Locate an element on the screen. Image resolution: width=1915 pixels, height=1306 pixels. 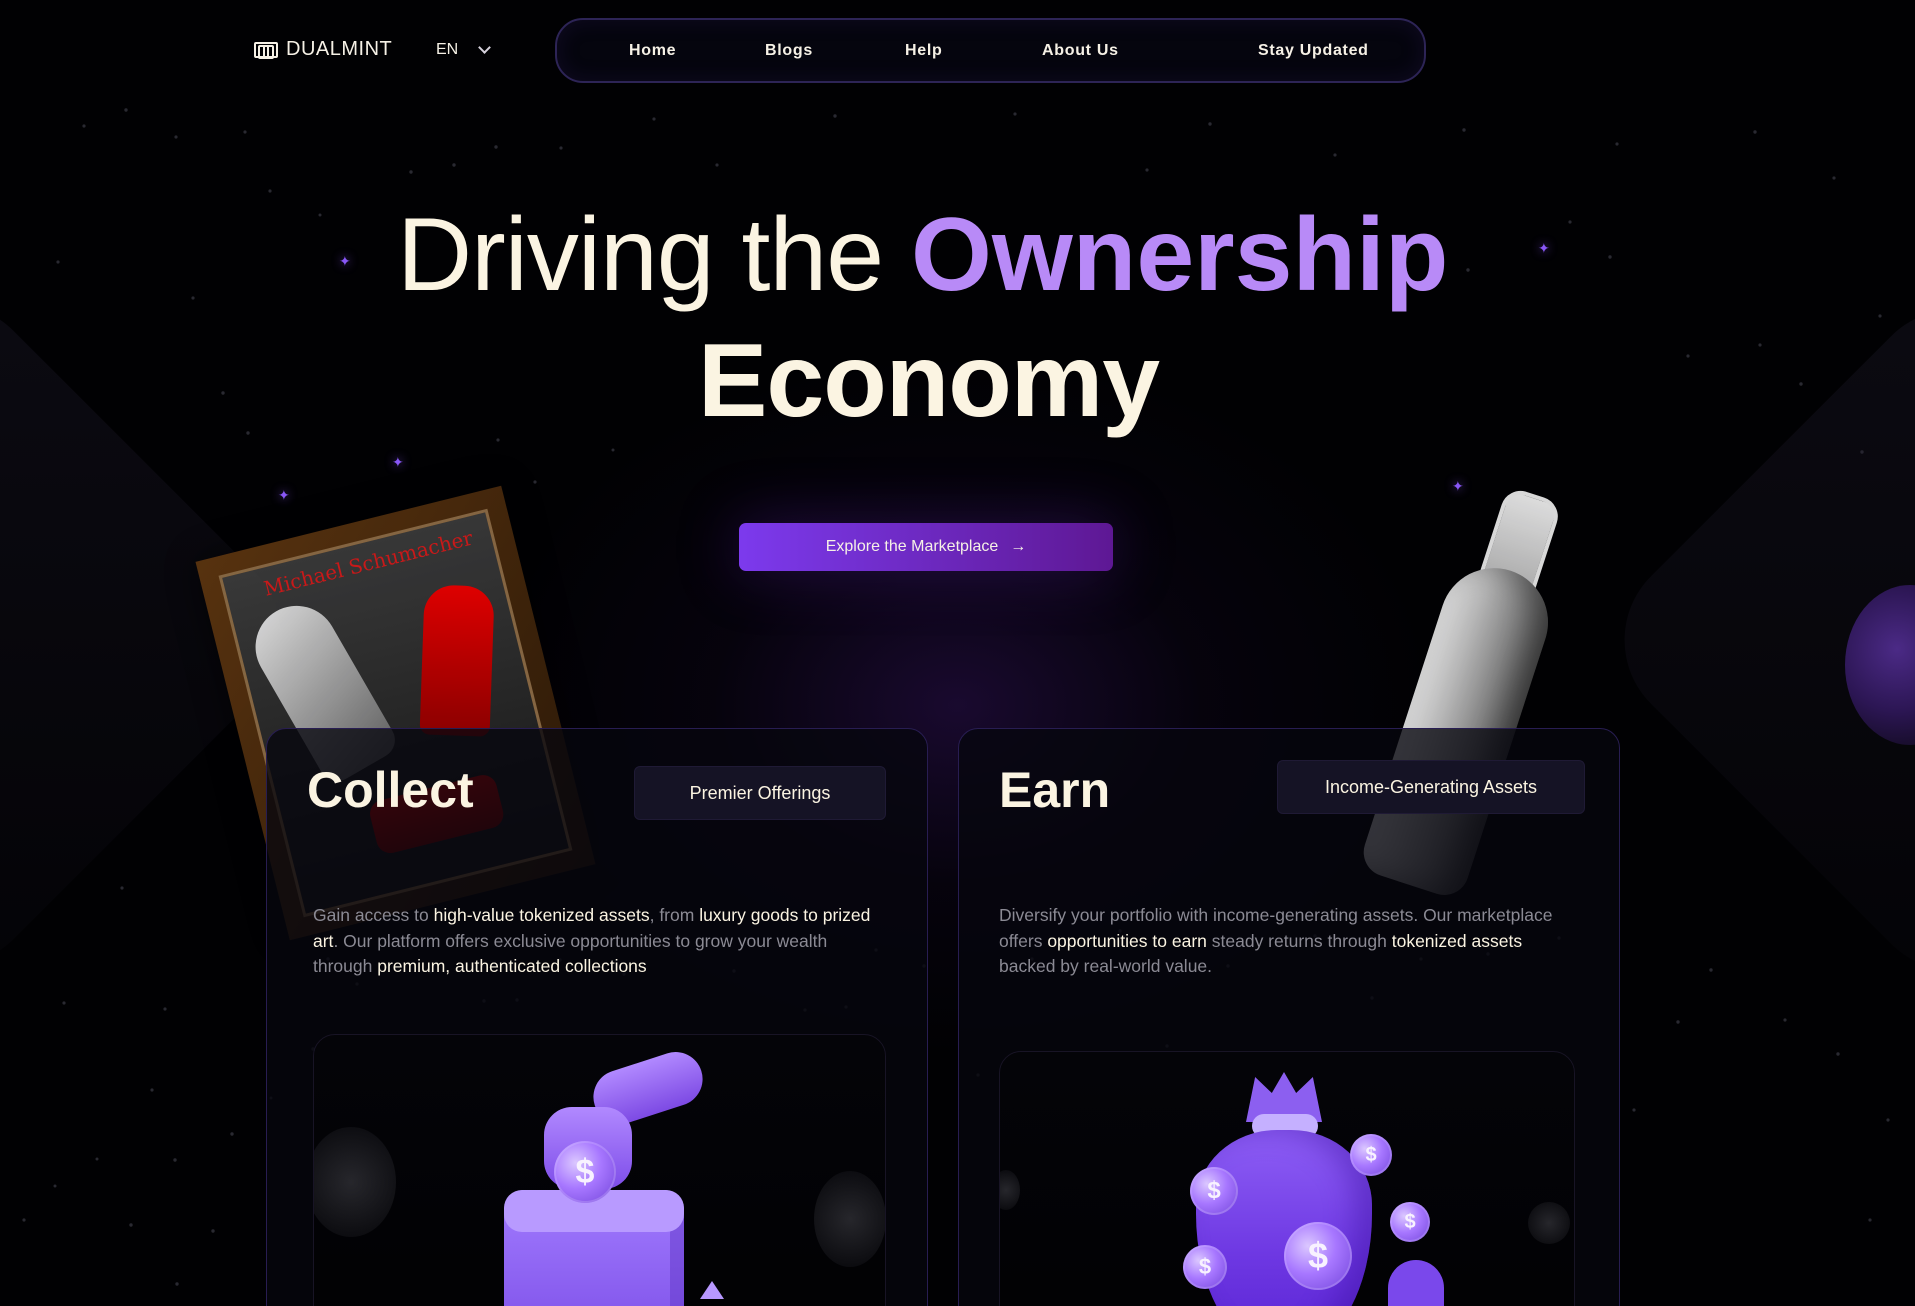
bag-hand is located at coordinates (1416, 1283).